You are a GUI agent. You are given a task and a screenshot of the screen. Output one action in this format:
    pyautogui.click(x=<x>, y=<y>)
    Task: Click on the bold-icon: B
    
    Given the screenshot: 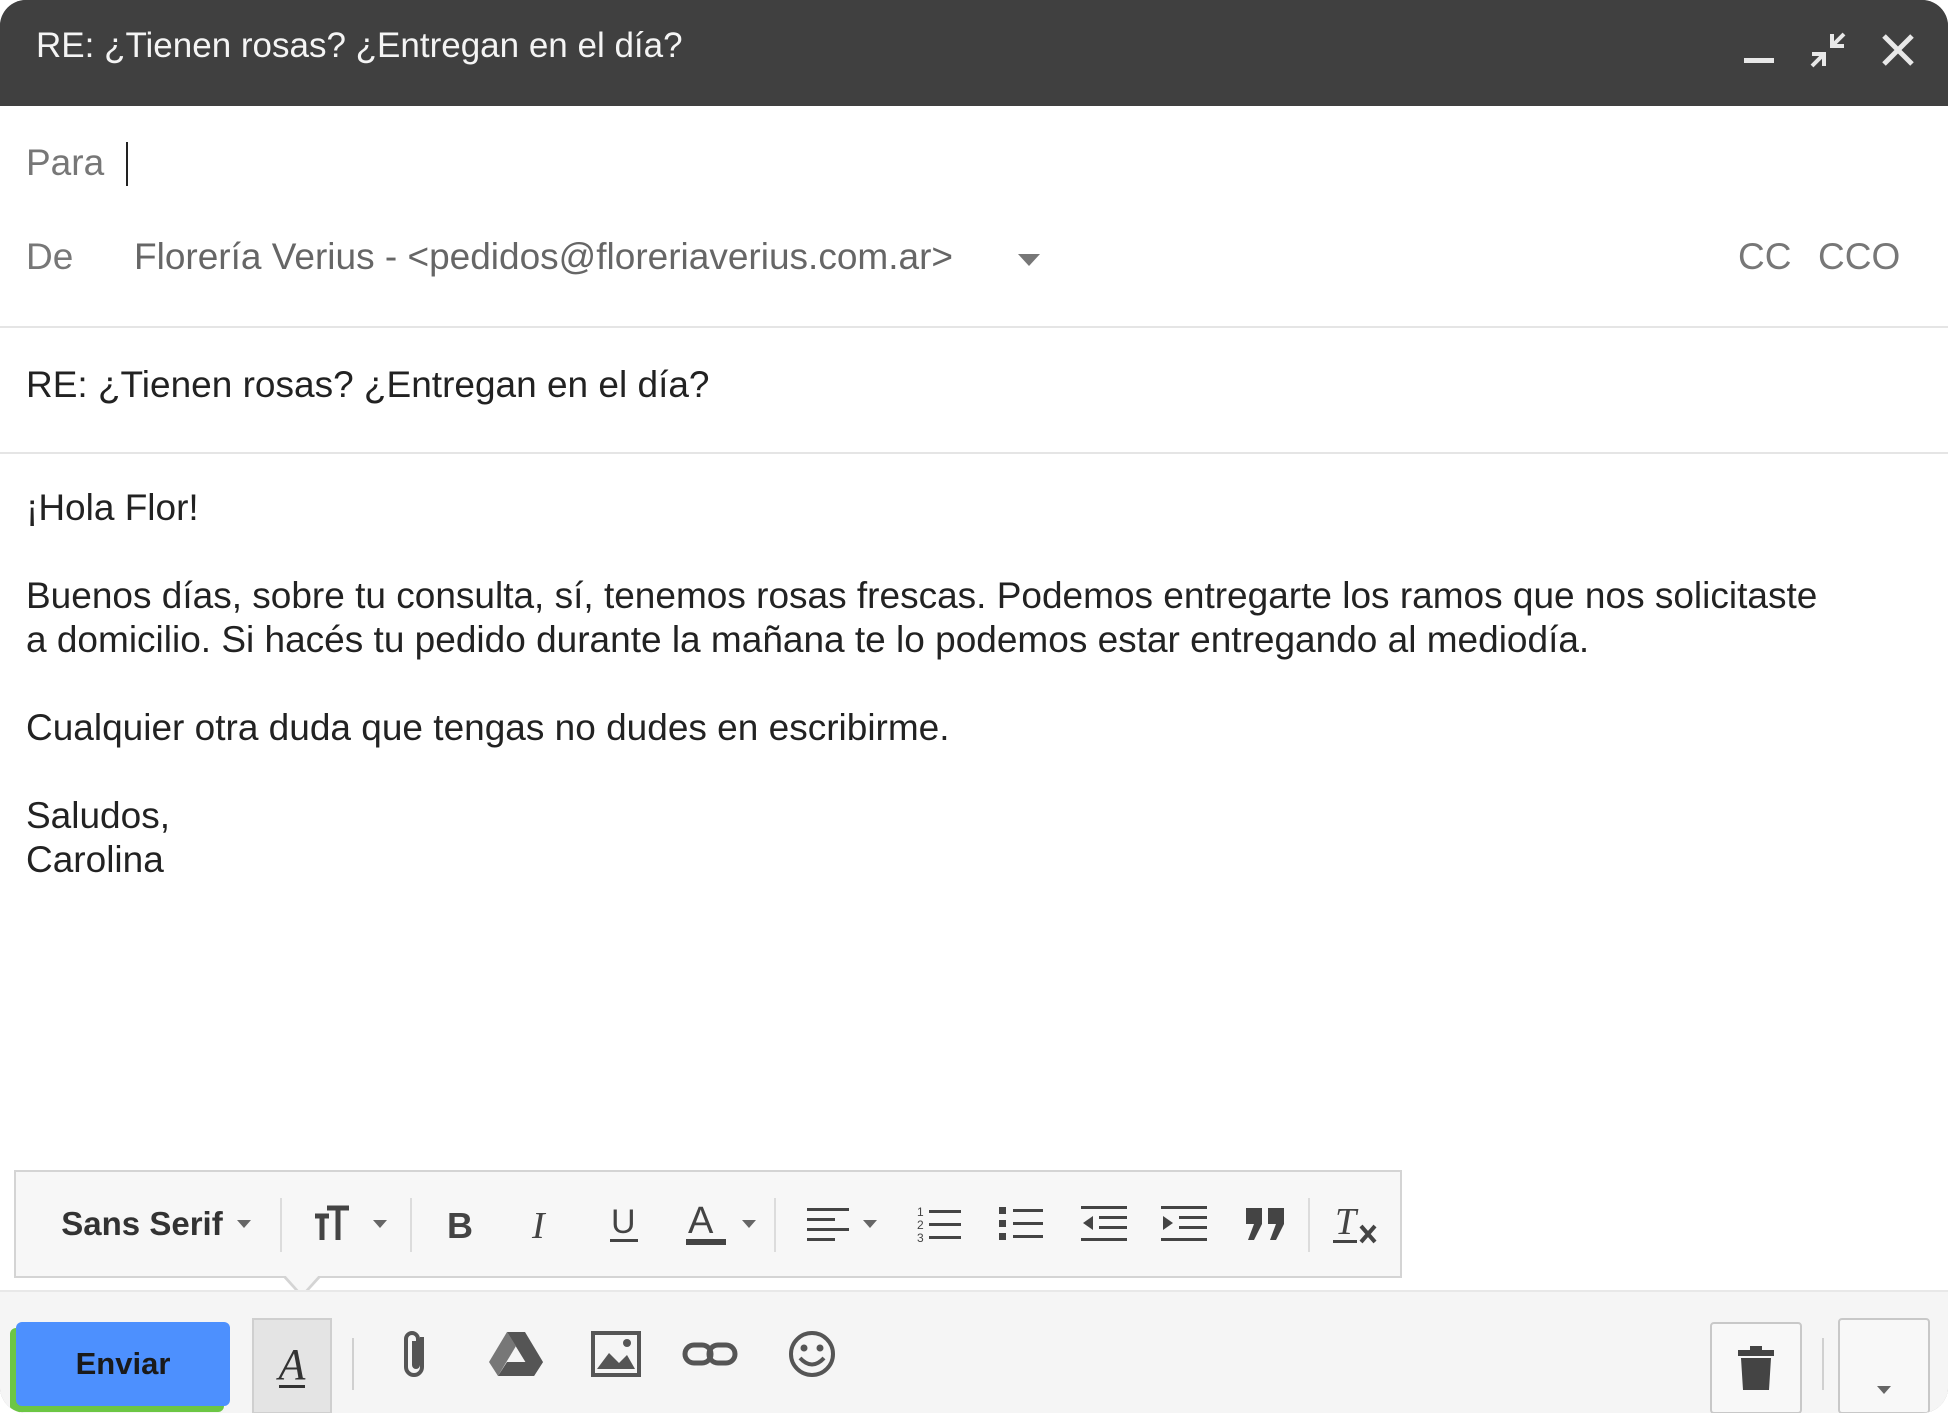 What is the action you would take?
    pyautogui.click(x=460, y=1224)
    